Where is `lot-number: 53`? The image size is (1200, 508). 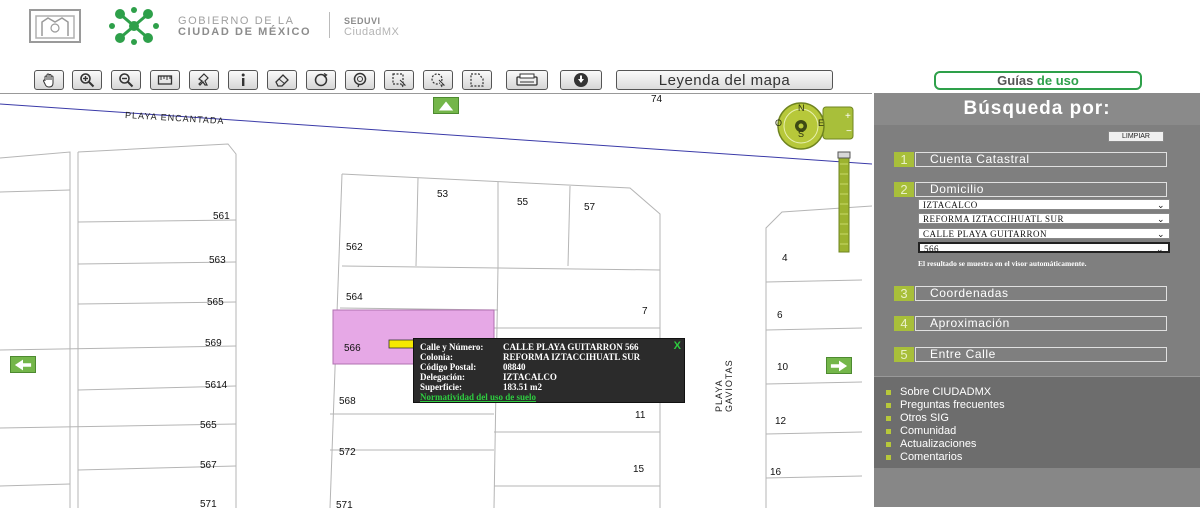 lot-number: 53 is located at coordinates (443, 194).